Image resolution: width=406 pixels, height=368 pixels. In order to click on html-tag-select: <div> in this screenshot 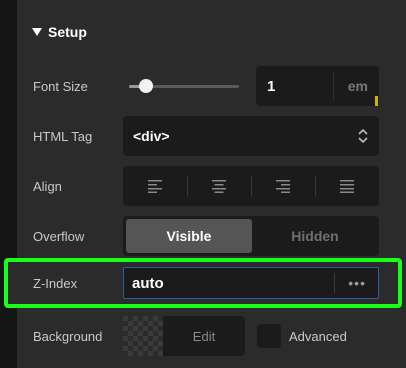, I will do `click(251, 136)`.